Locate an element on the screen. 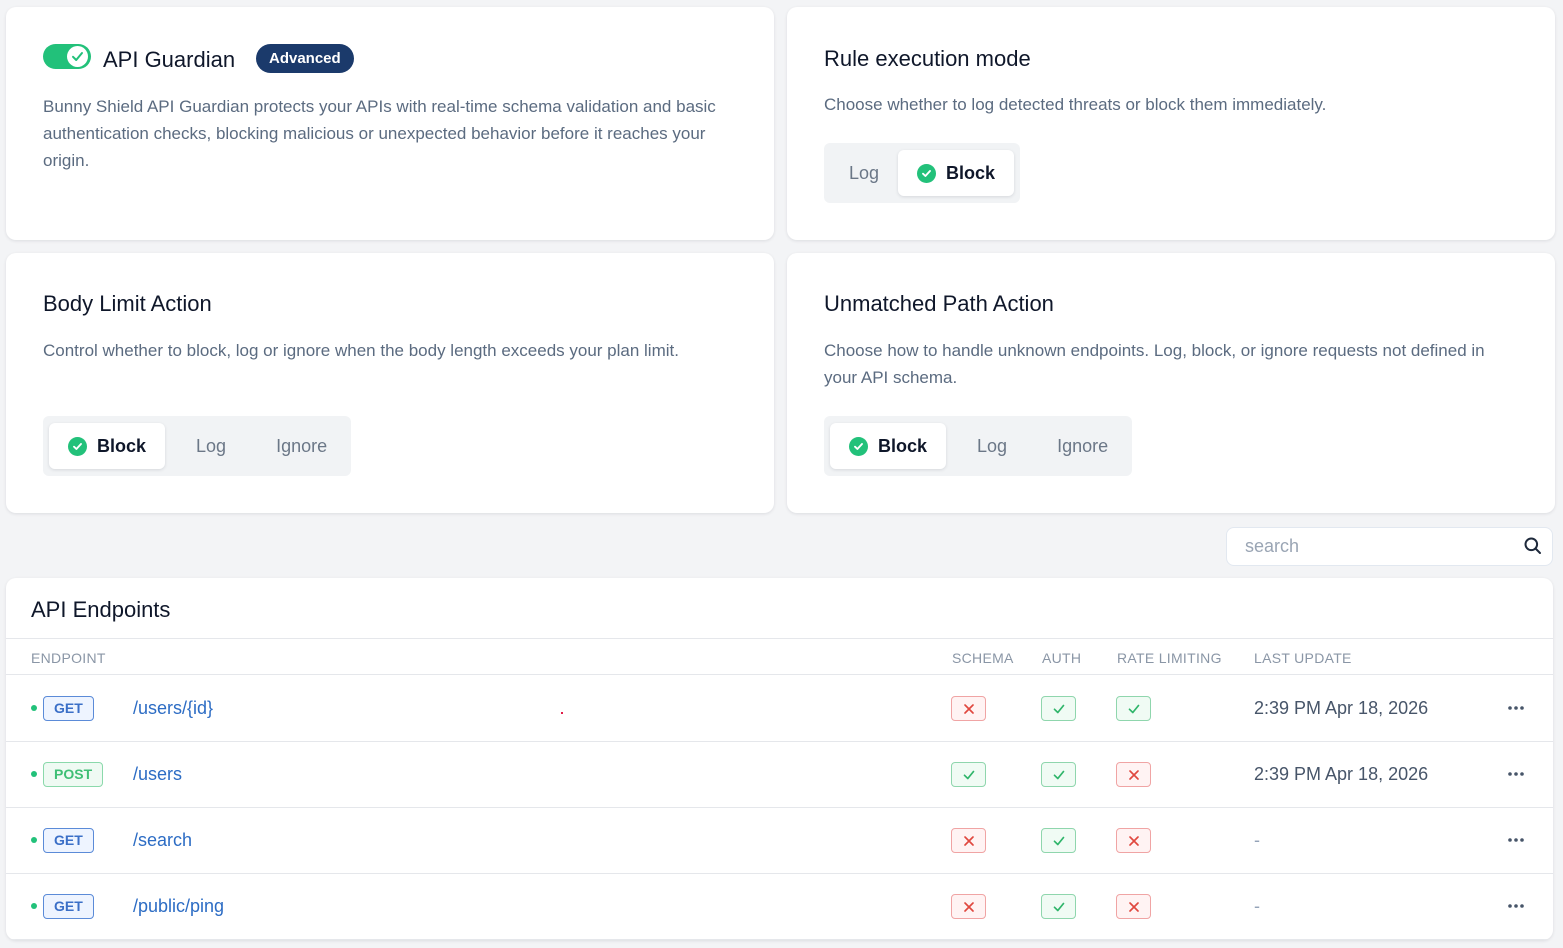  endpoint-path-link: /users/{id} is located at coordinates (173, 708).